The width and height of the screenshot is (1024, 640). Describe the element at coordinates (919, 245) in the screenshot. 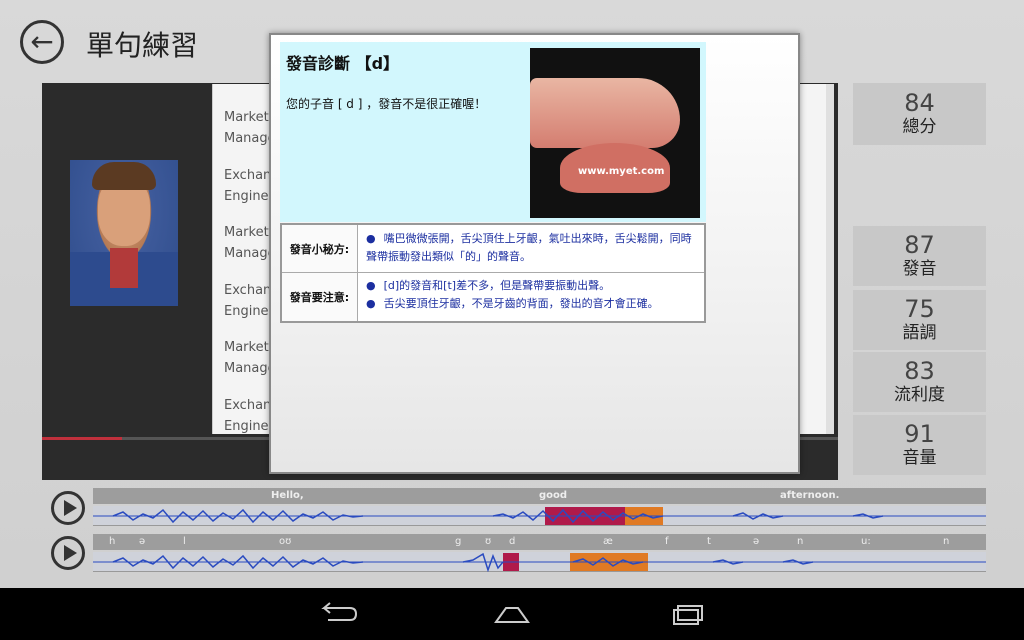

I see `score-value: 87` at that location.